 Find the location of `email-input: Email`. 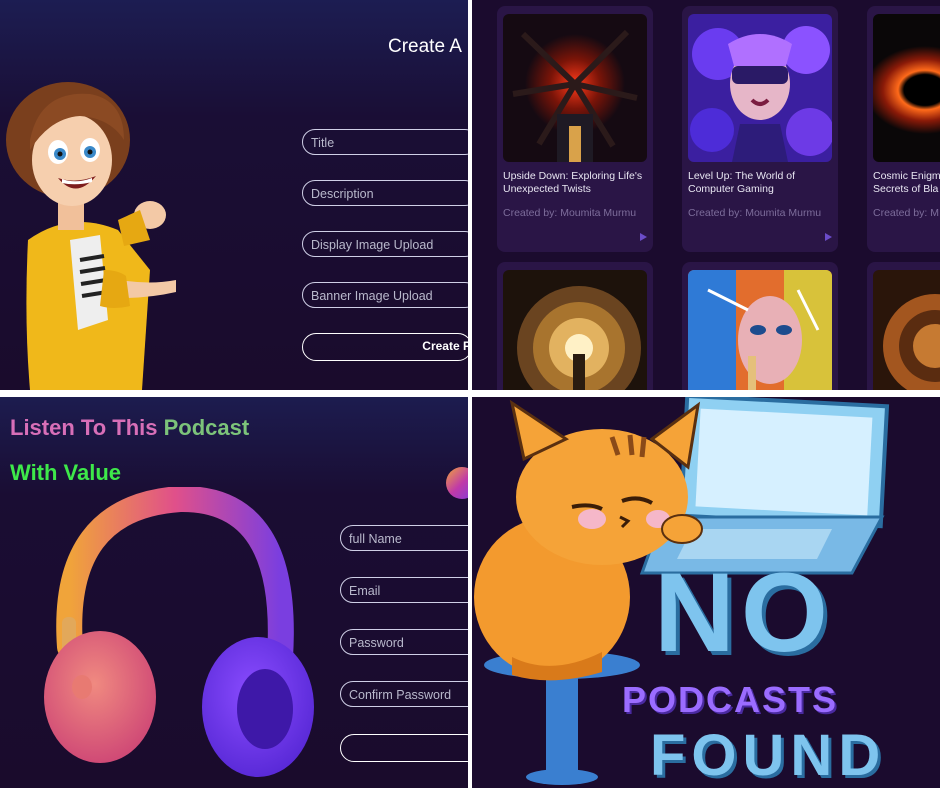

email-input: Email is located at coordinates (404, 590).